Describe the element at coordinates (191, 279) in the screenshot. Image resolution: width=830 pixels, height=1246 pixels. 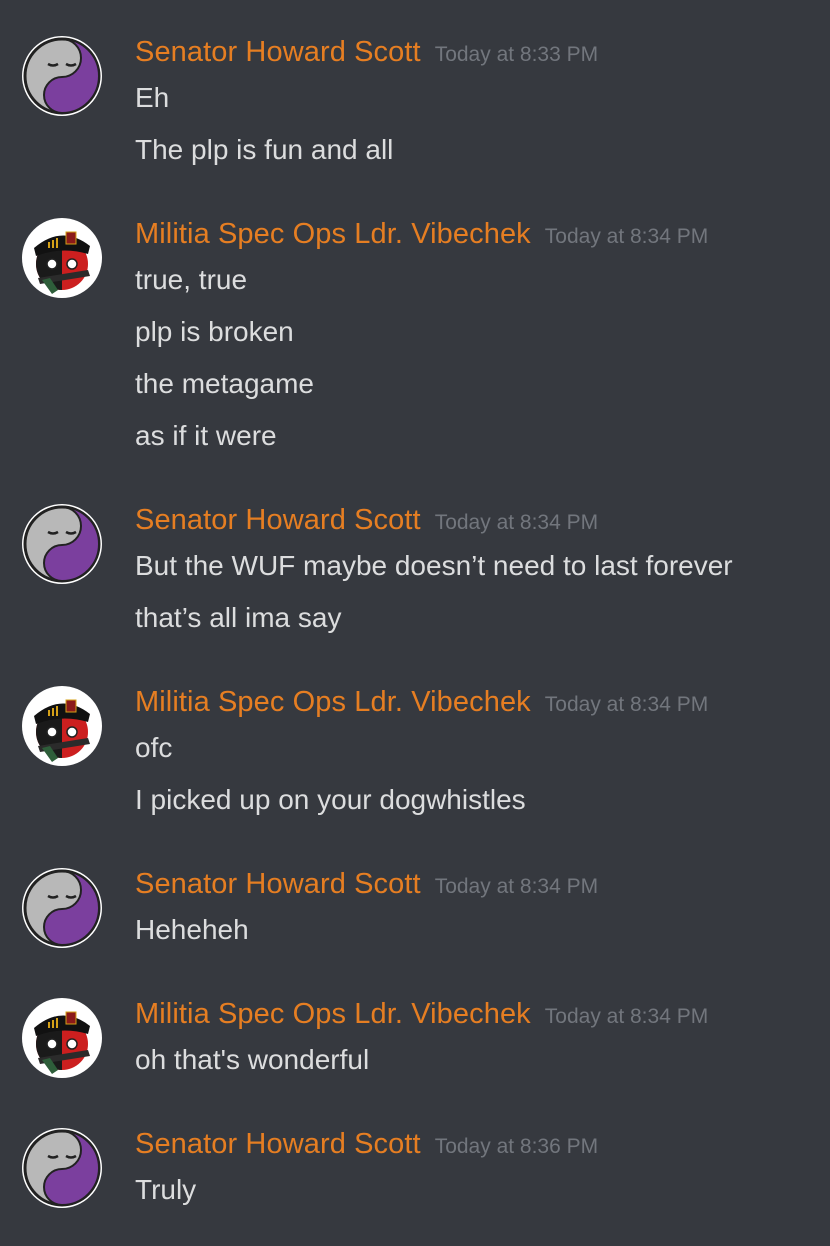
I see `message-text: true, true` at that location.